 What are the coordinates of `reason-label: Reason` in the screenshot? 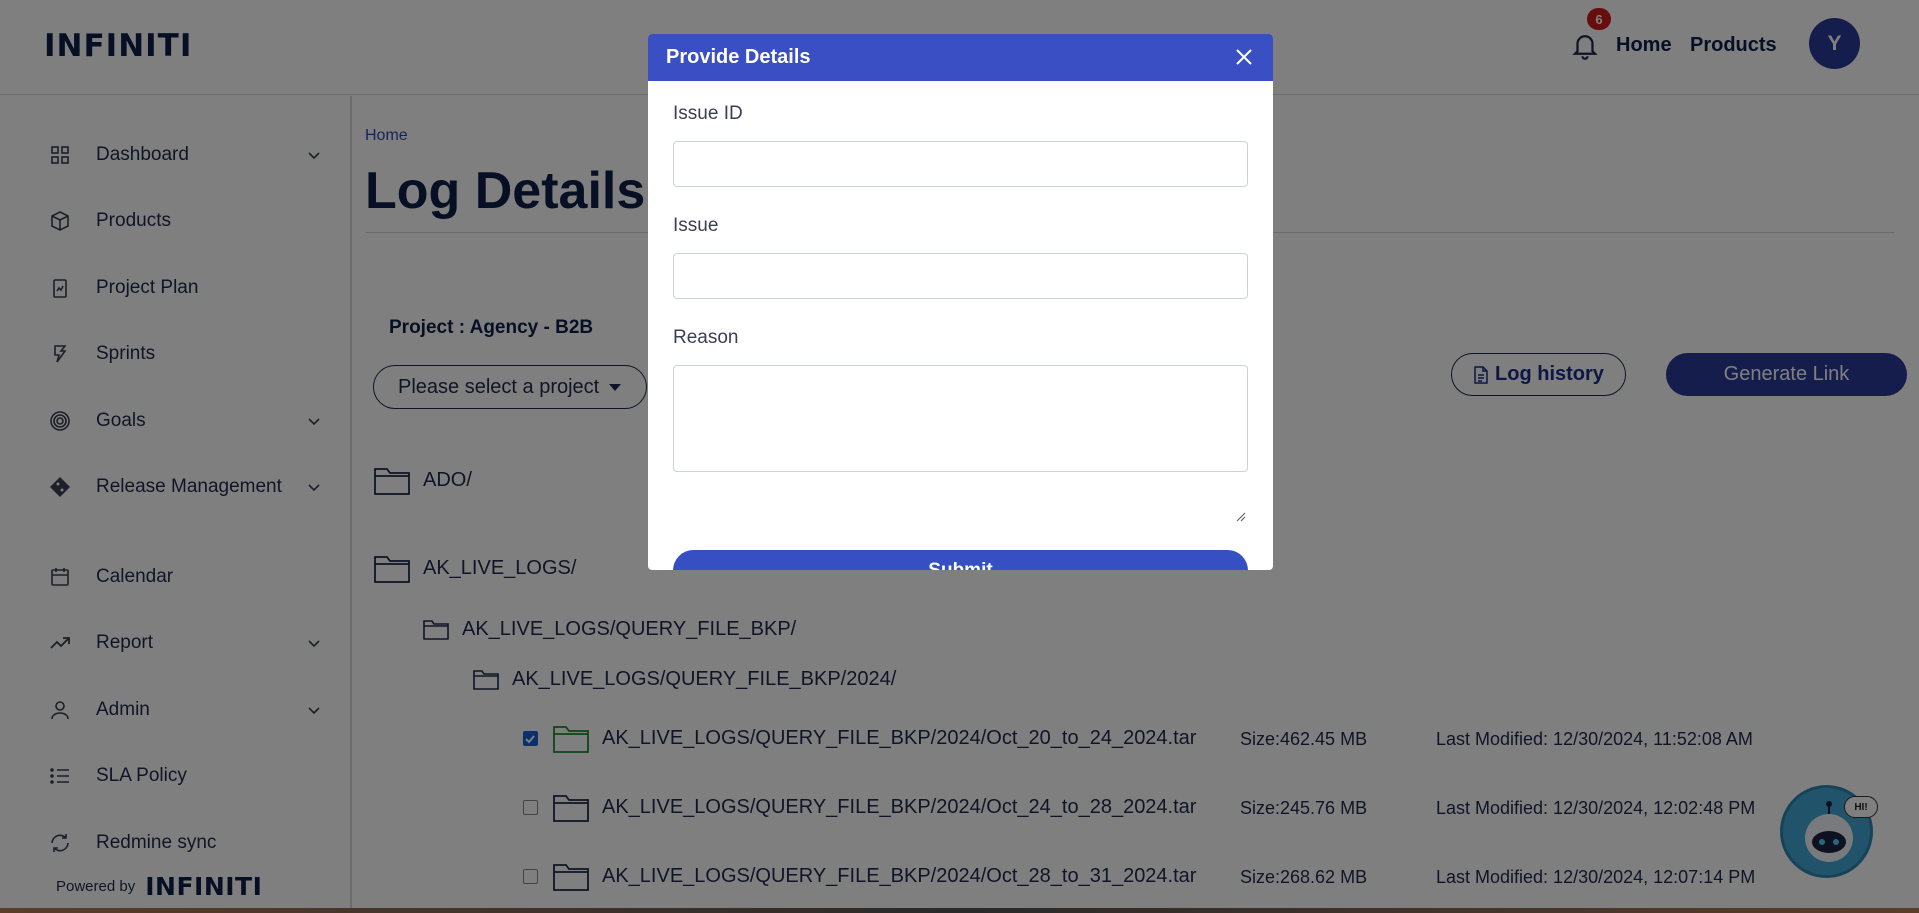 It's located at (706, 337).